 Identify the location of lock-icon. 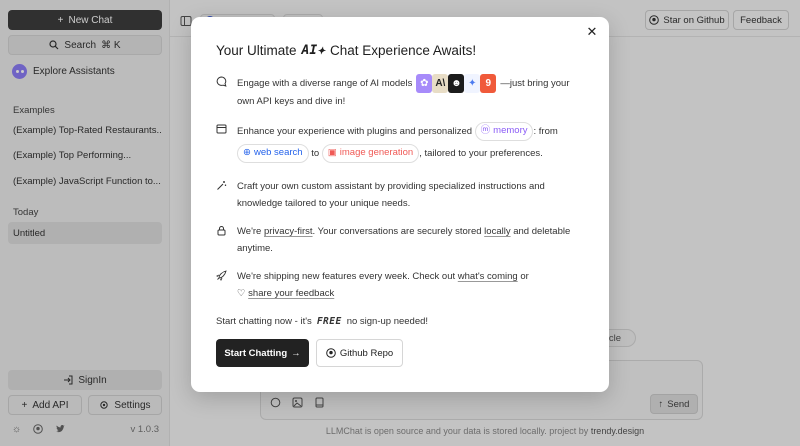
(222, 240).